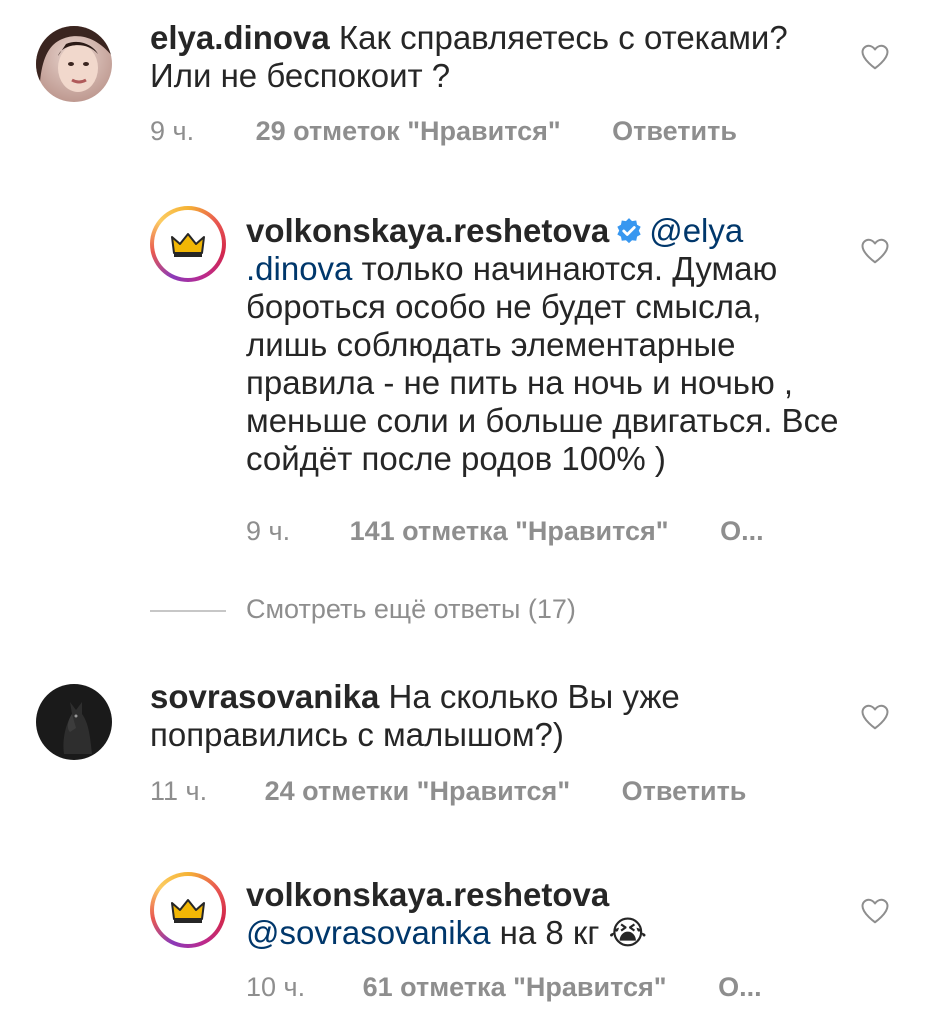 The image size is (937, 1024). I want to click on comment-likes: 24 отметки "Нравится", so click(418, 791).